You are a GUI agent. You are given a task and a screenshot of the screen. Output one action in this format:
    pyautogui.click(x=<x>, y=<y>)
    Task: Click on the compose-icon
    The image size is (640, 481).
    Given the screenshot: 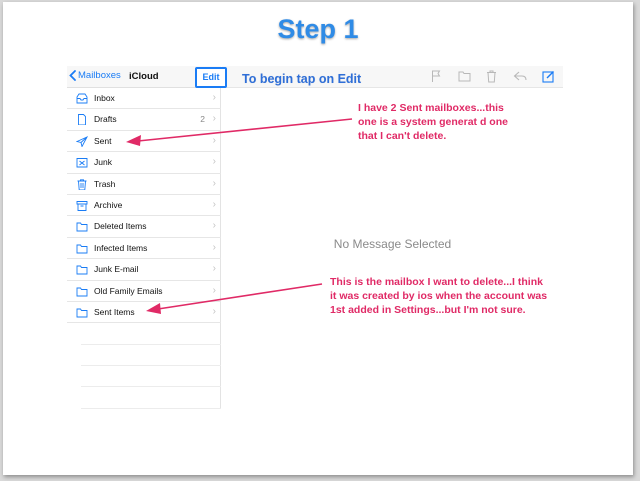 What is the action you would take?
    pyautogui.click(x=548, y=76)
    